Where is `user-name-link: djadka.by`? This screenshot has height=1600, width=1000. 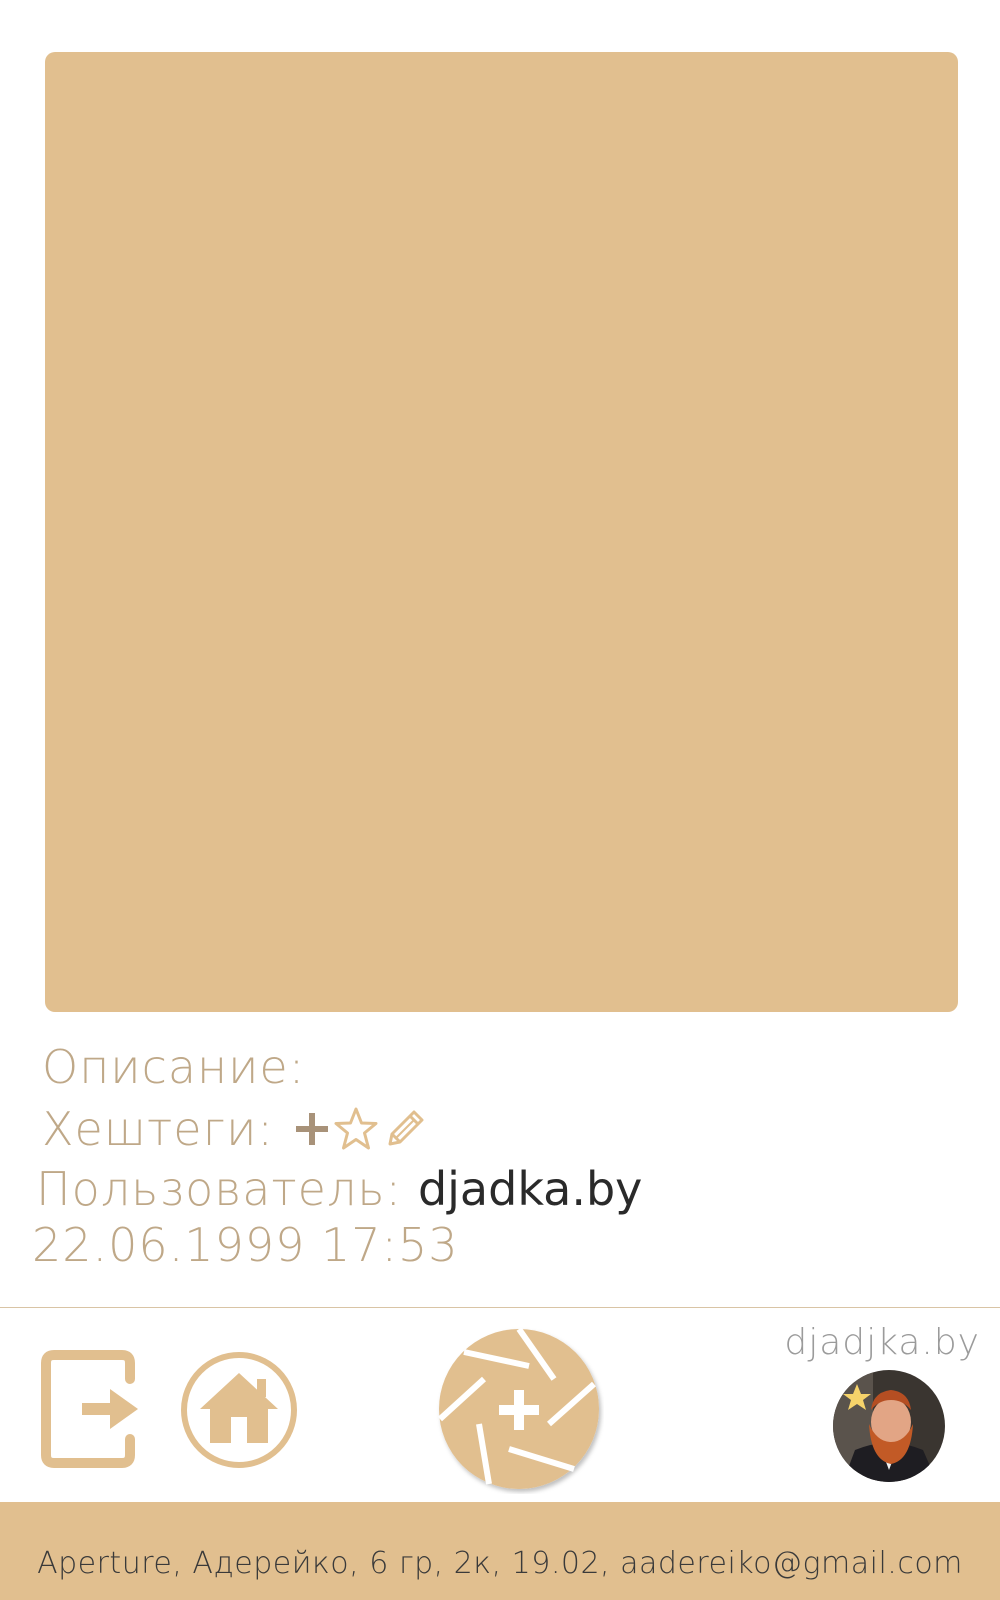
user-name-link: djadka.by is located at coordinates (530, 1189).